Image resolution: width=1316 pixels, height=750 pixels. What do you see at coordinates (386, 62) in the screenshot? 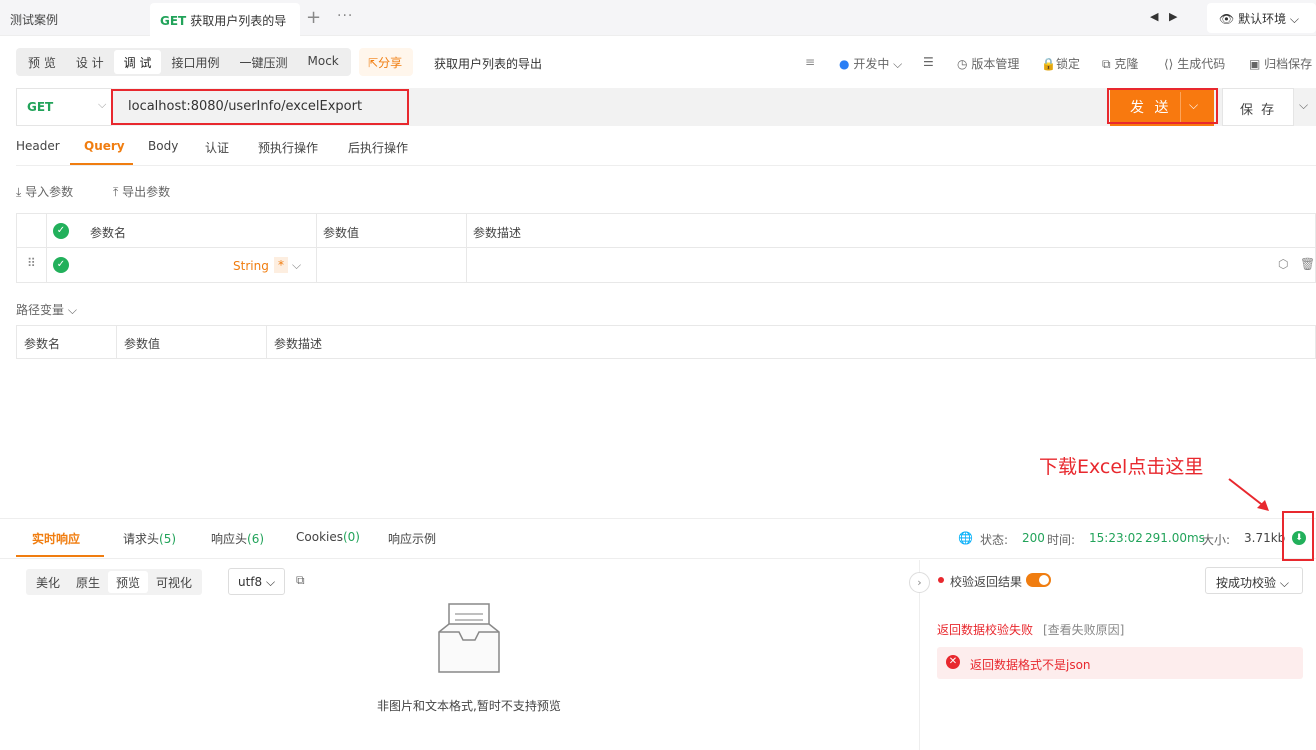
I see `share-button: ⇱分享` at bounding box center [386, 62].